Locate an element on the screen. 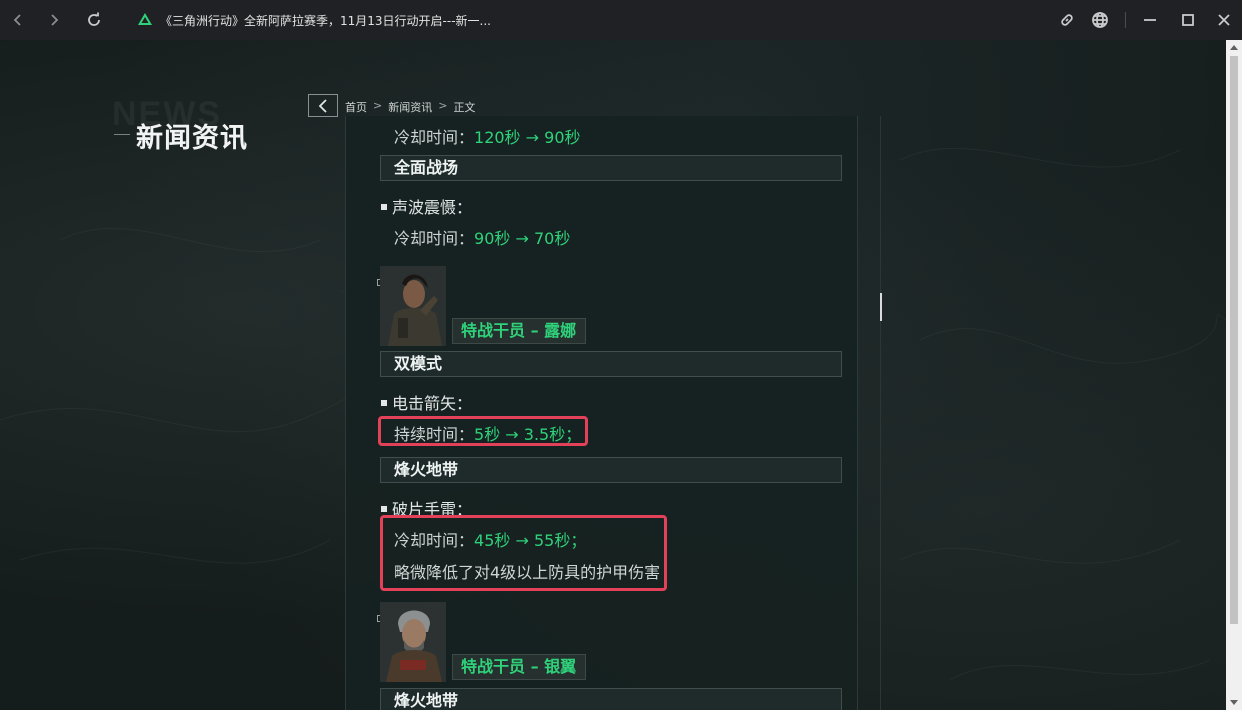  back-icon is located at coordinates (18, 20).